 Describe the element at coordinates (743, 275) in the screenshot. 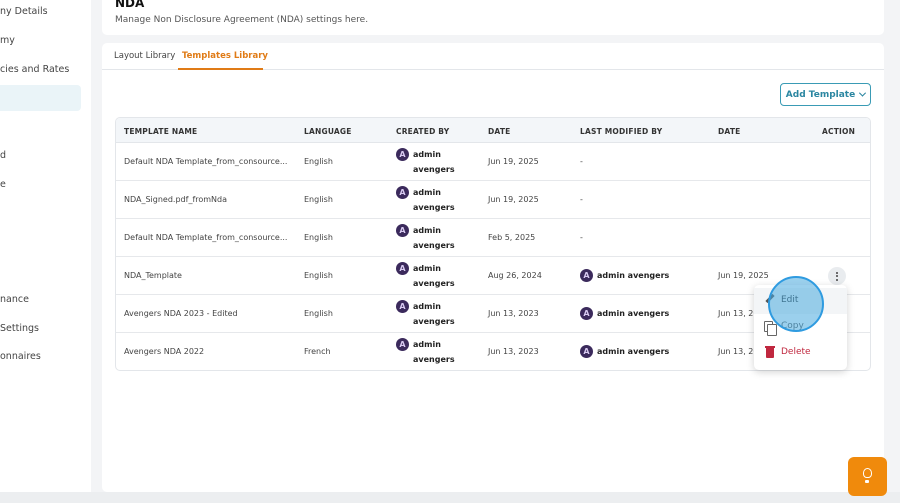

I see `modified-date: Jun 19, 2025` at that location.